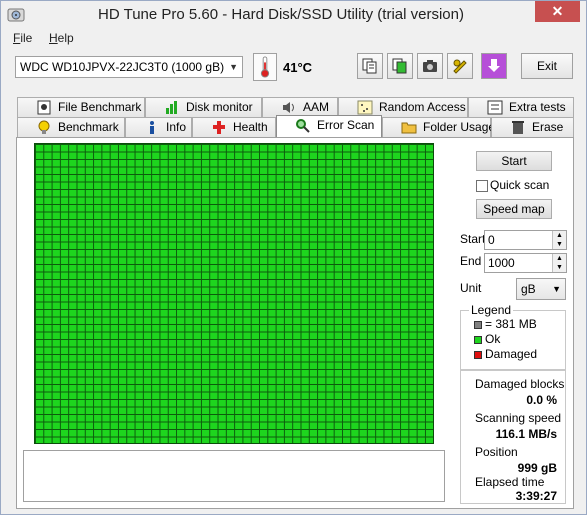 The width and height of the screenshot is (587, 515). Describe the element at coordinates (219, 127) in the screenshot. I see `health-cross-icon` at that location.